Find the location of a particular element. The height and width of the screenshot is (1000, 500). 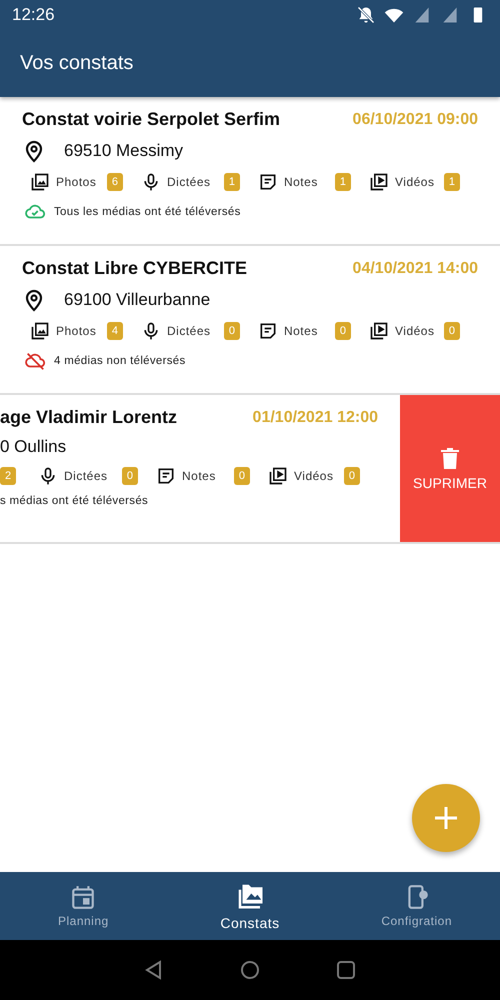

back-icon is located at coordinates (154, 970).